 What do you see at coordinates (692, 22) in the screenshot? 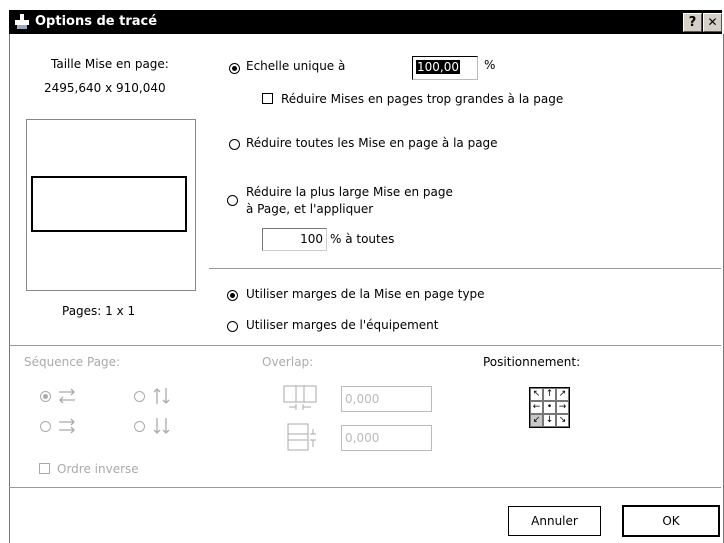
I see `help-button: ?` at bounding box center [692, 22].